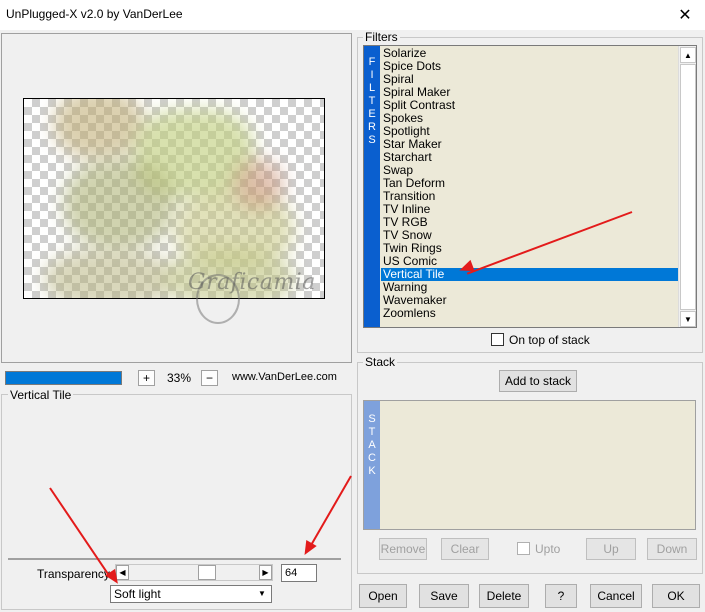 Image resolution: width=705 pixels, height=612 pixels. Describe the element at coordinates (372, 458) in the screenshot. I see `stack-bar-letter: C` at that location.